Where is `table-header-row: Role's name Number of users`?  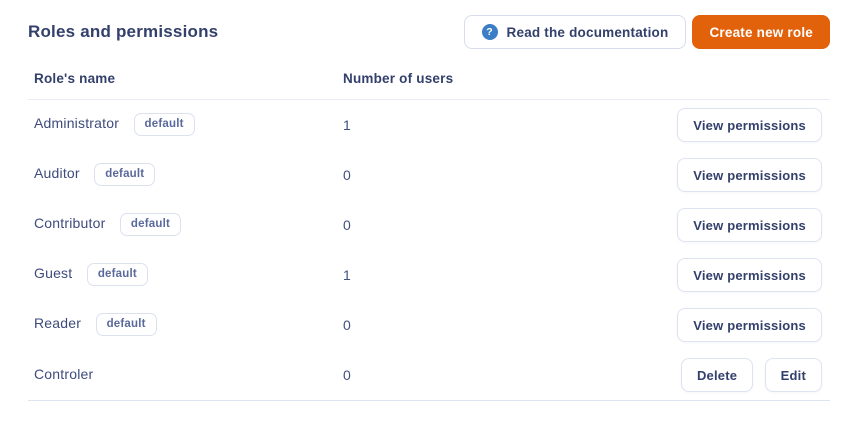
table-header-row: Role's name Number of users is located at coordinates (429, 80).